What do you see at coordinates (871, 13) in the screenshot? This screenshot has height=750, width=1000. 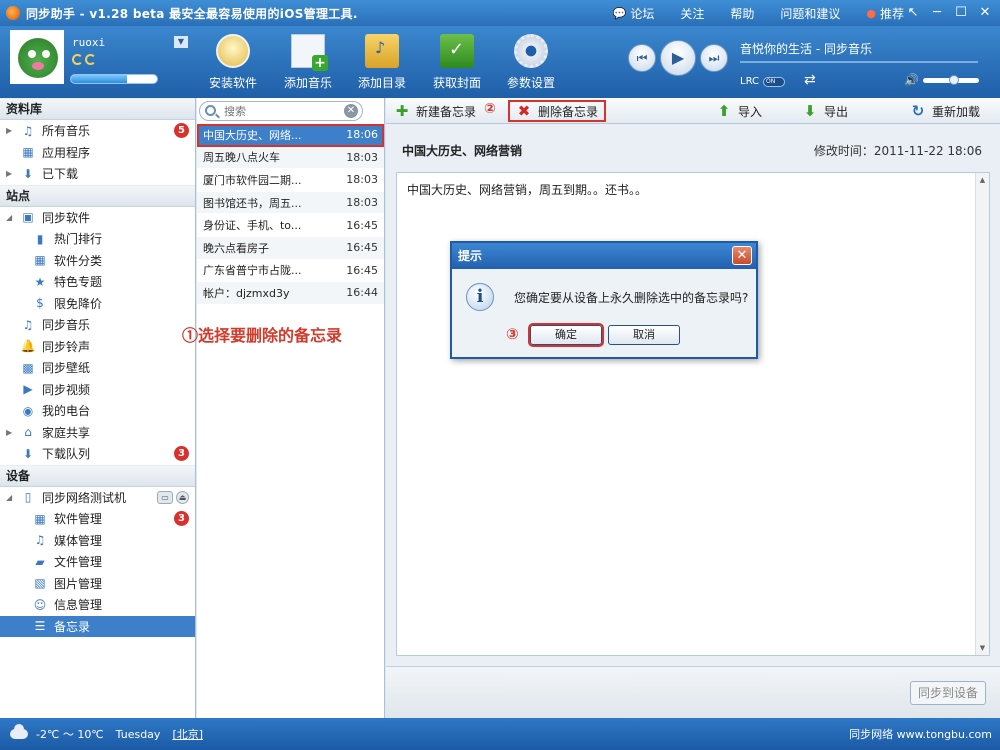 I see `weibo-icon: ●` at bounding box center [871, 13].